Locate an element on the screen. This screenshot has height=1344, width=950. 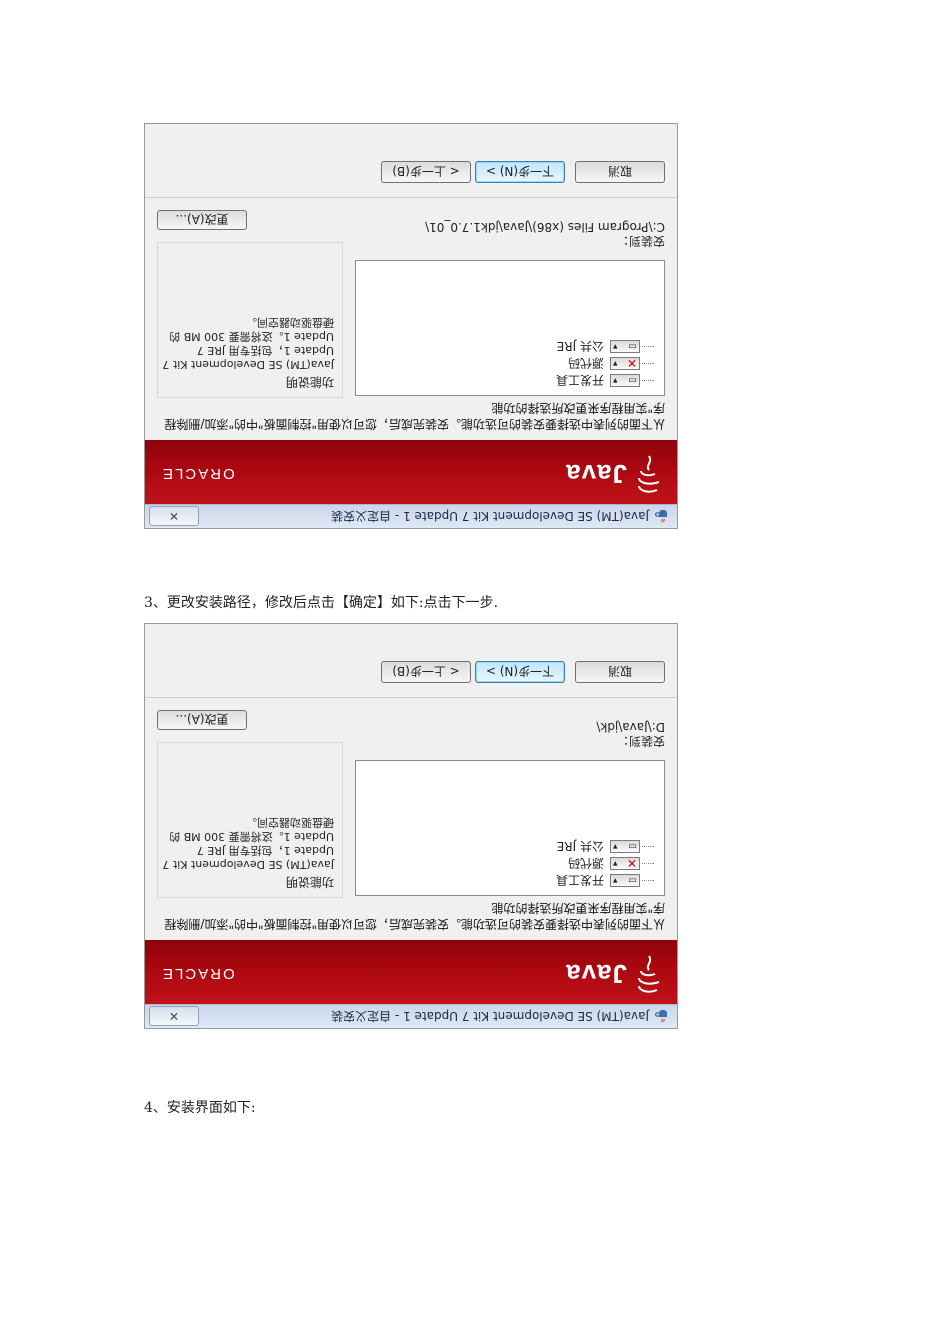
install-path: D:\Java\jdk\ is located at coordinates (630, 727).